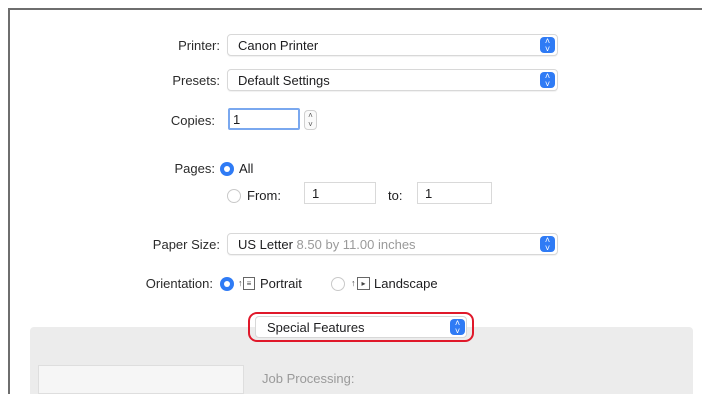 This screenshot has width=702, height=394. Describe the element at coordinates (234, 196) in the screenshot. I see `pages-from-radio` at that location.